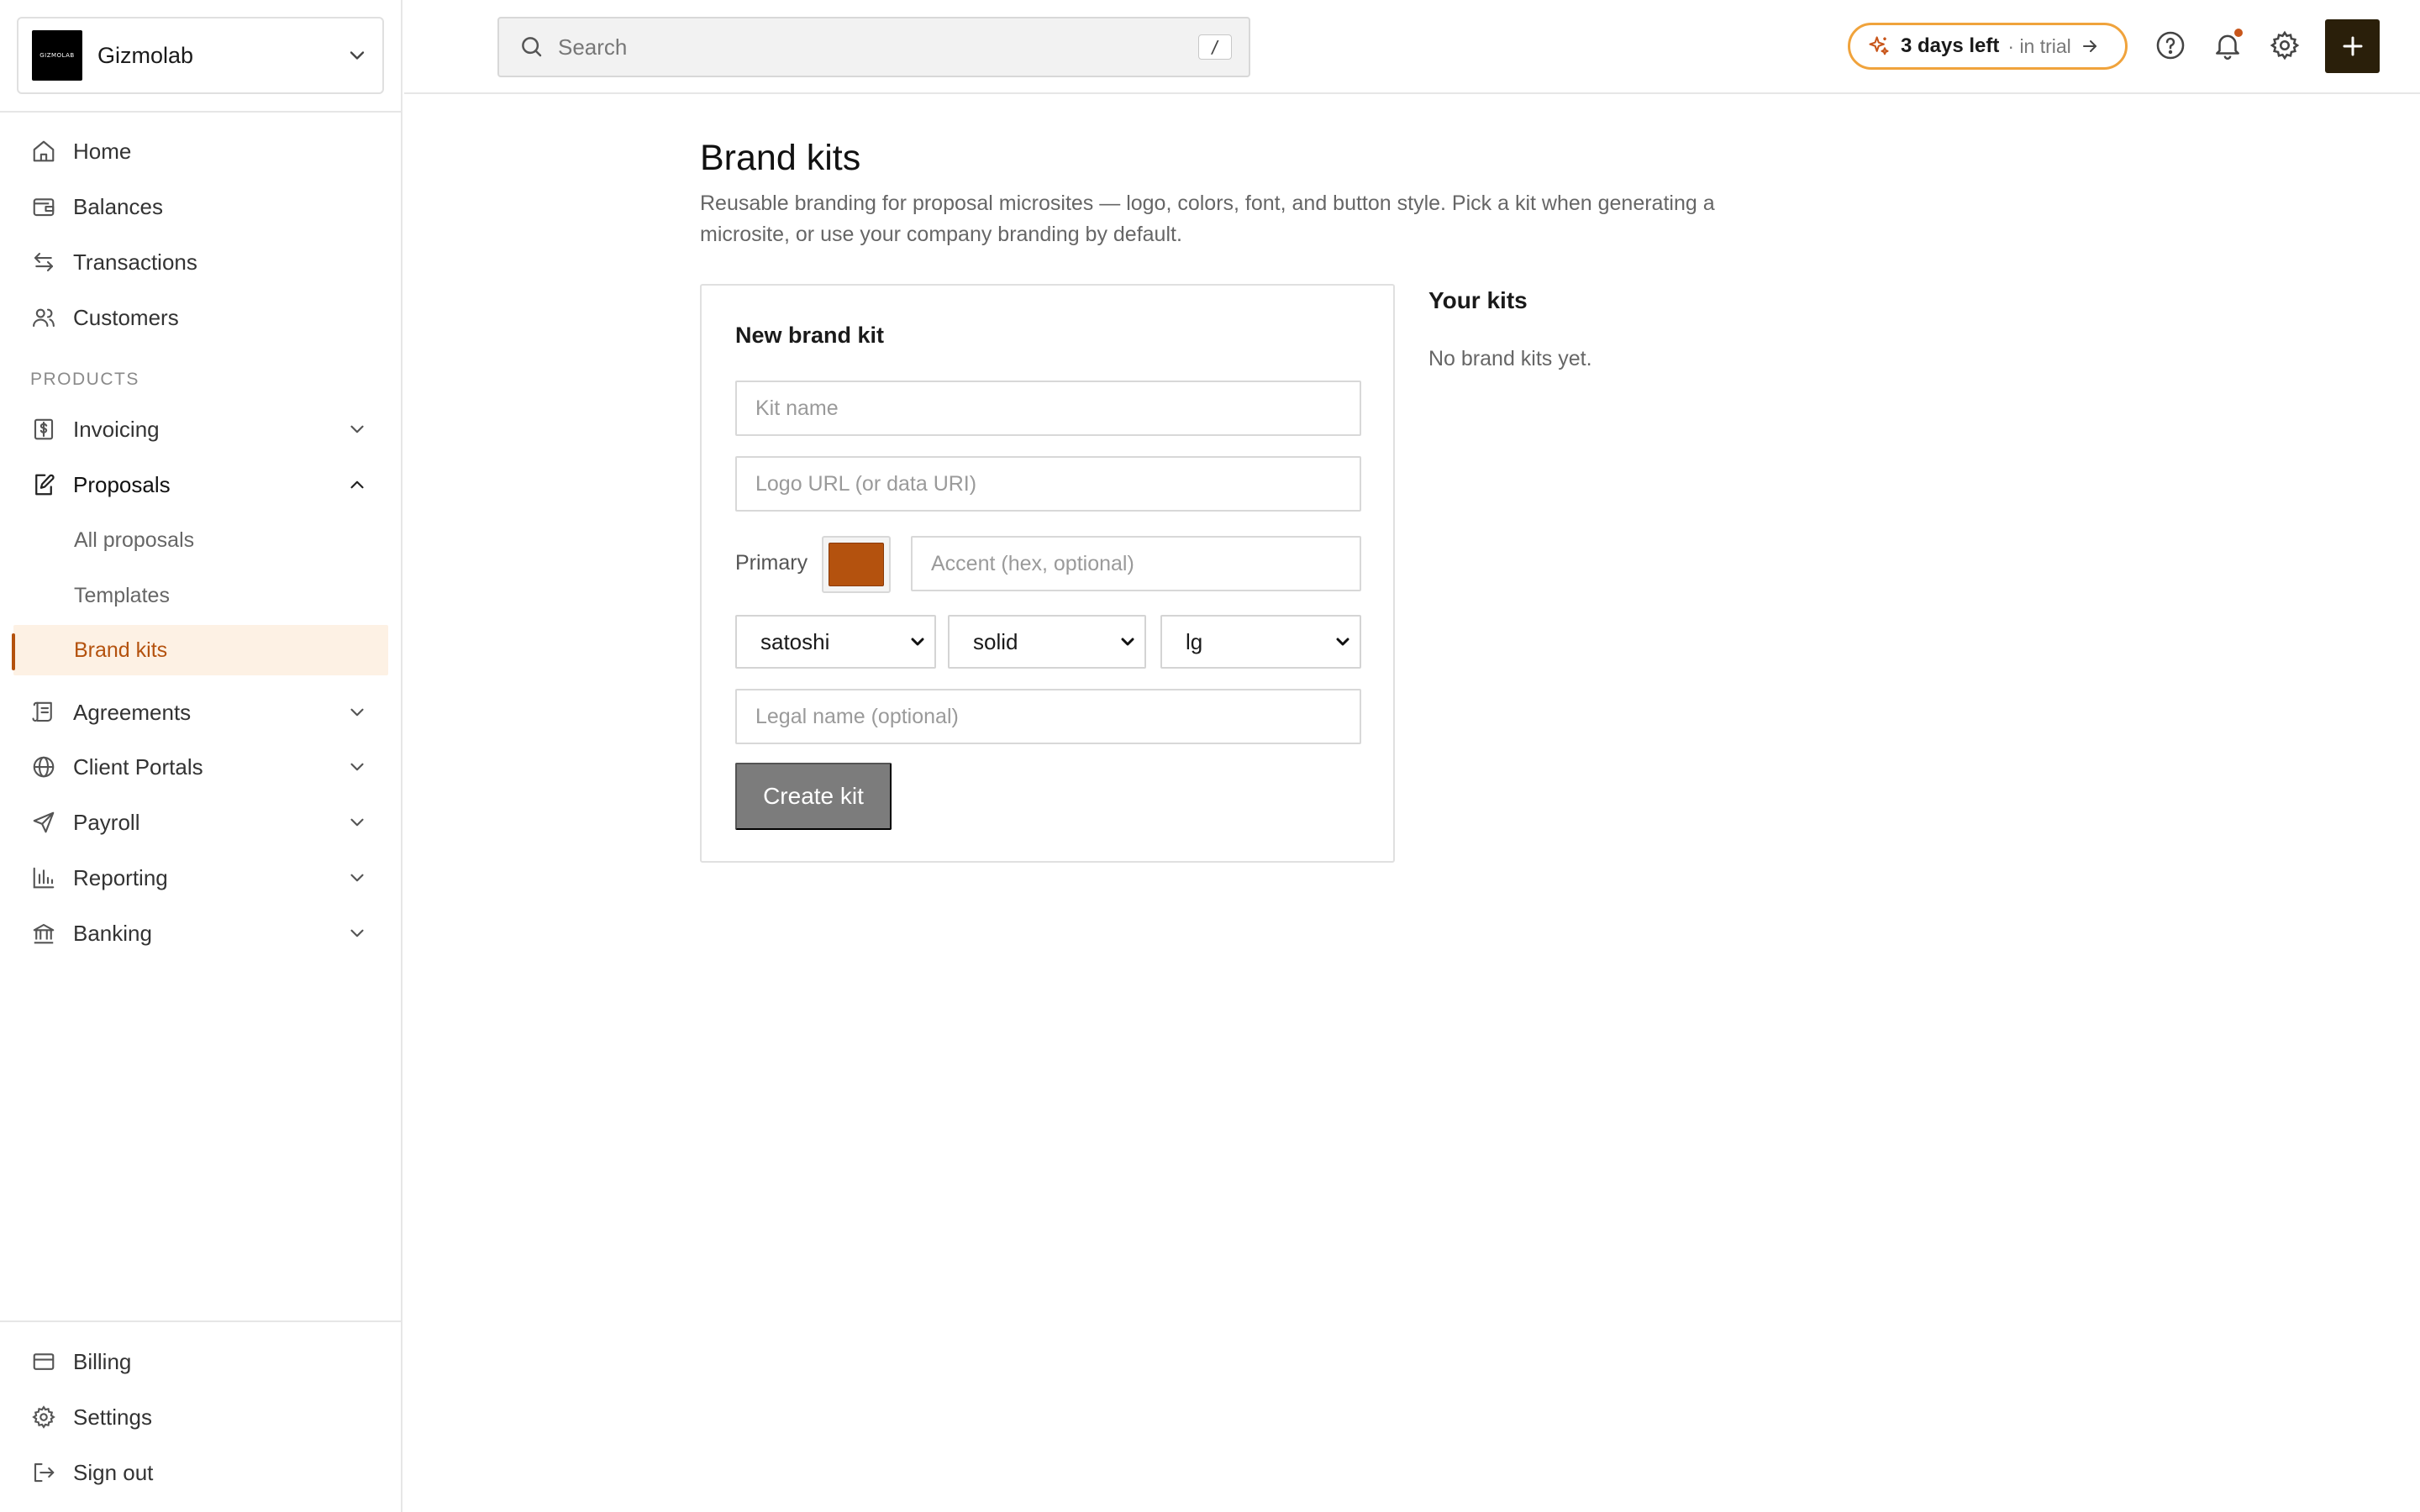 This screenshot has height=1512, width=2420. I want to click on nav-label-banking: Banking, so click(113, 933).